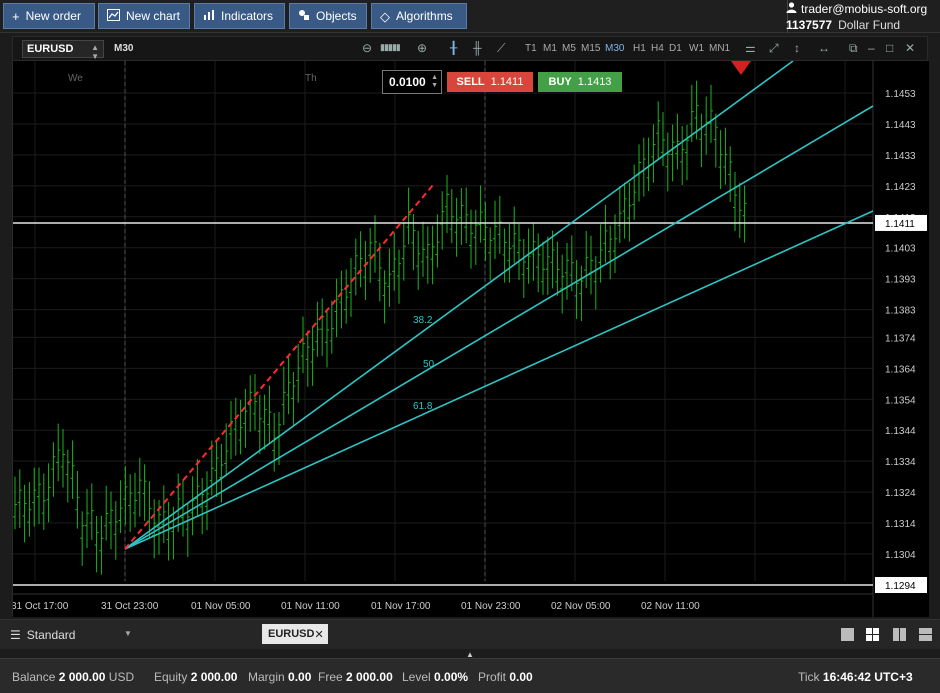 This screenshot has width=940, height=693. I want to click on free-label: Free, so click(330, 677).